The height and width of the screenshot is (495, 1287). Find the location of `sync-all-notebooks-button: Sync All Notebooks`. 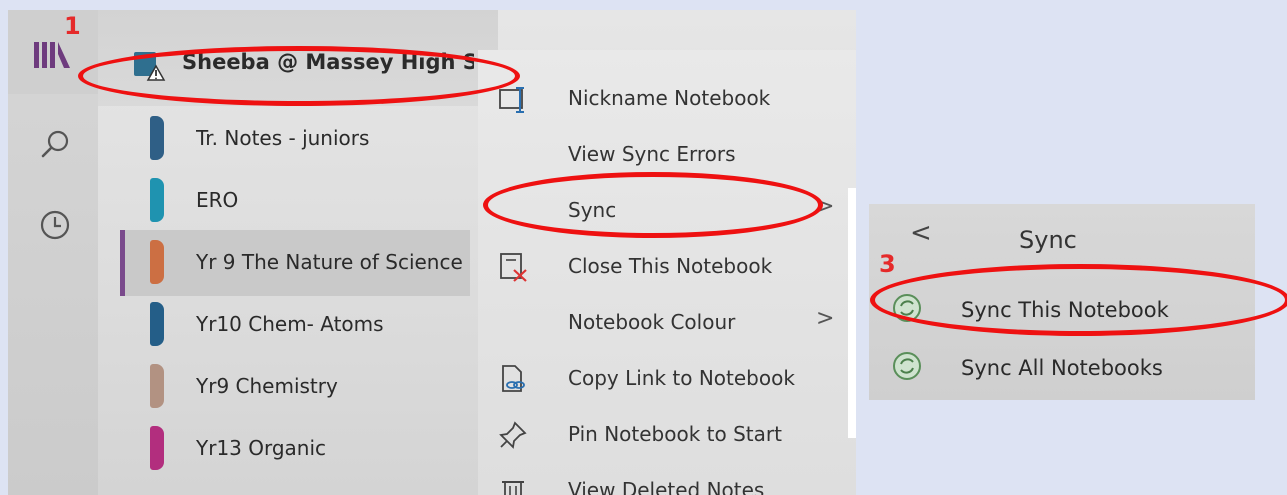

sync-all-notebooks-button: Sync All Notebooks is located at coordinates (1062, 368).